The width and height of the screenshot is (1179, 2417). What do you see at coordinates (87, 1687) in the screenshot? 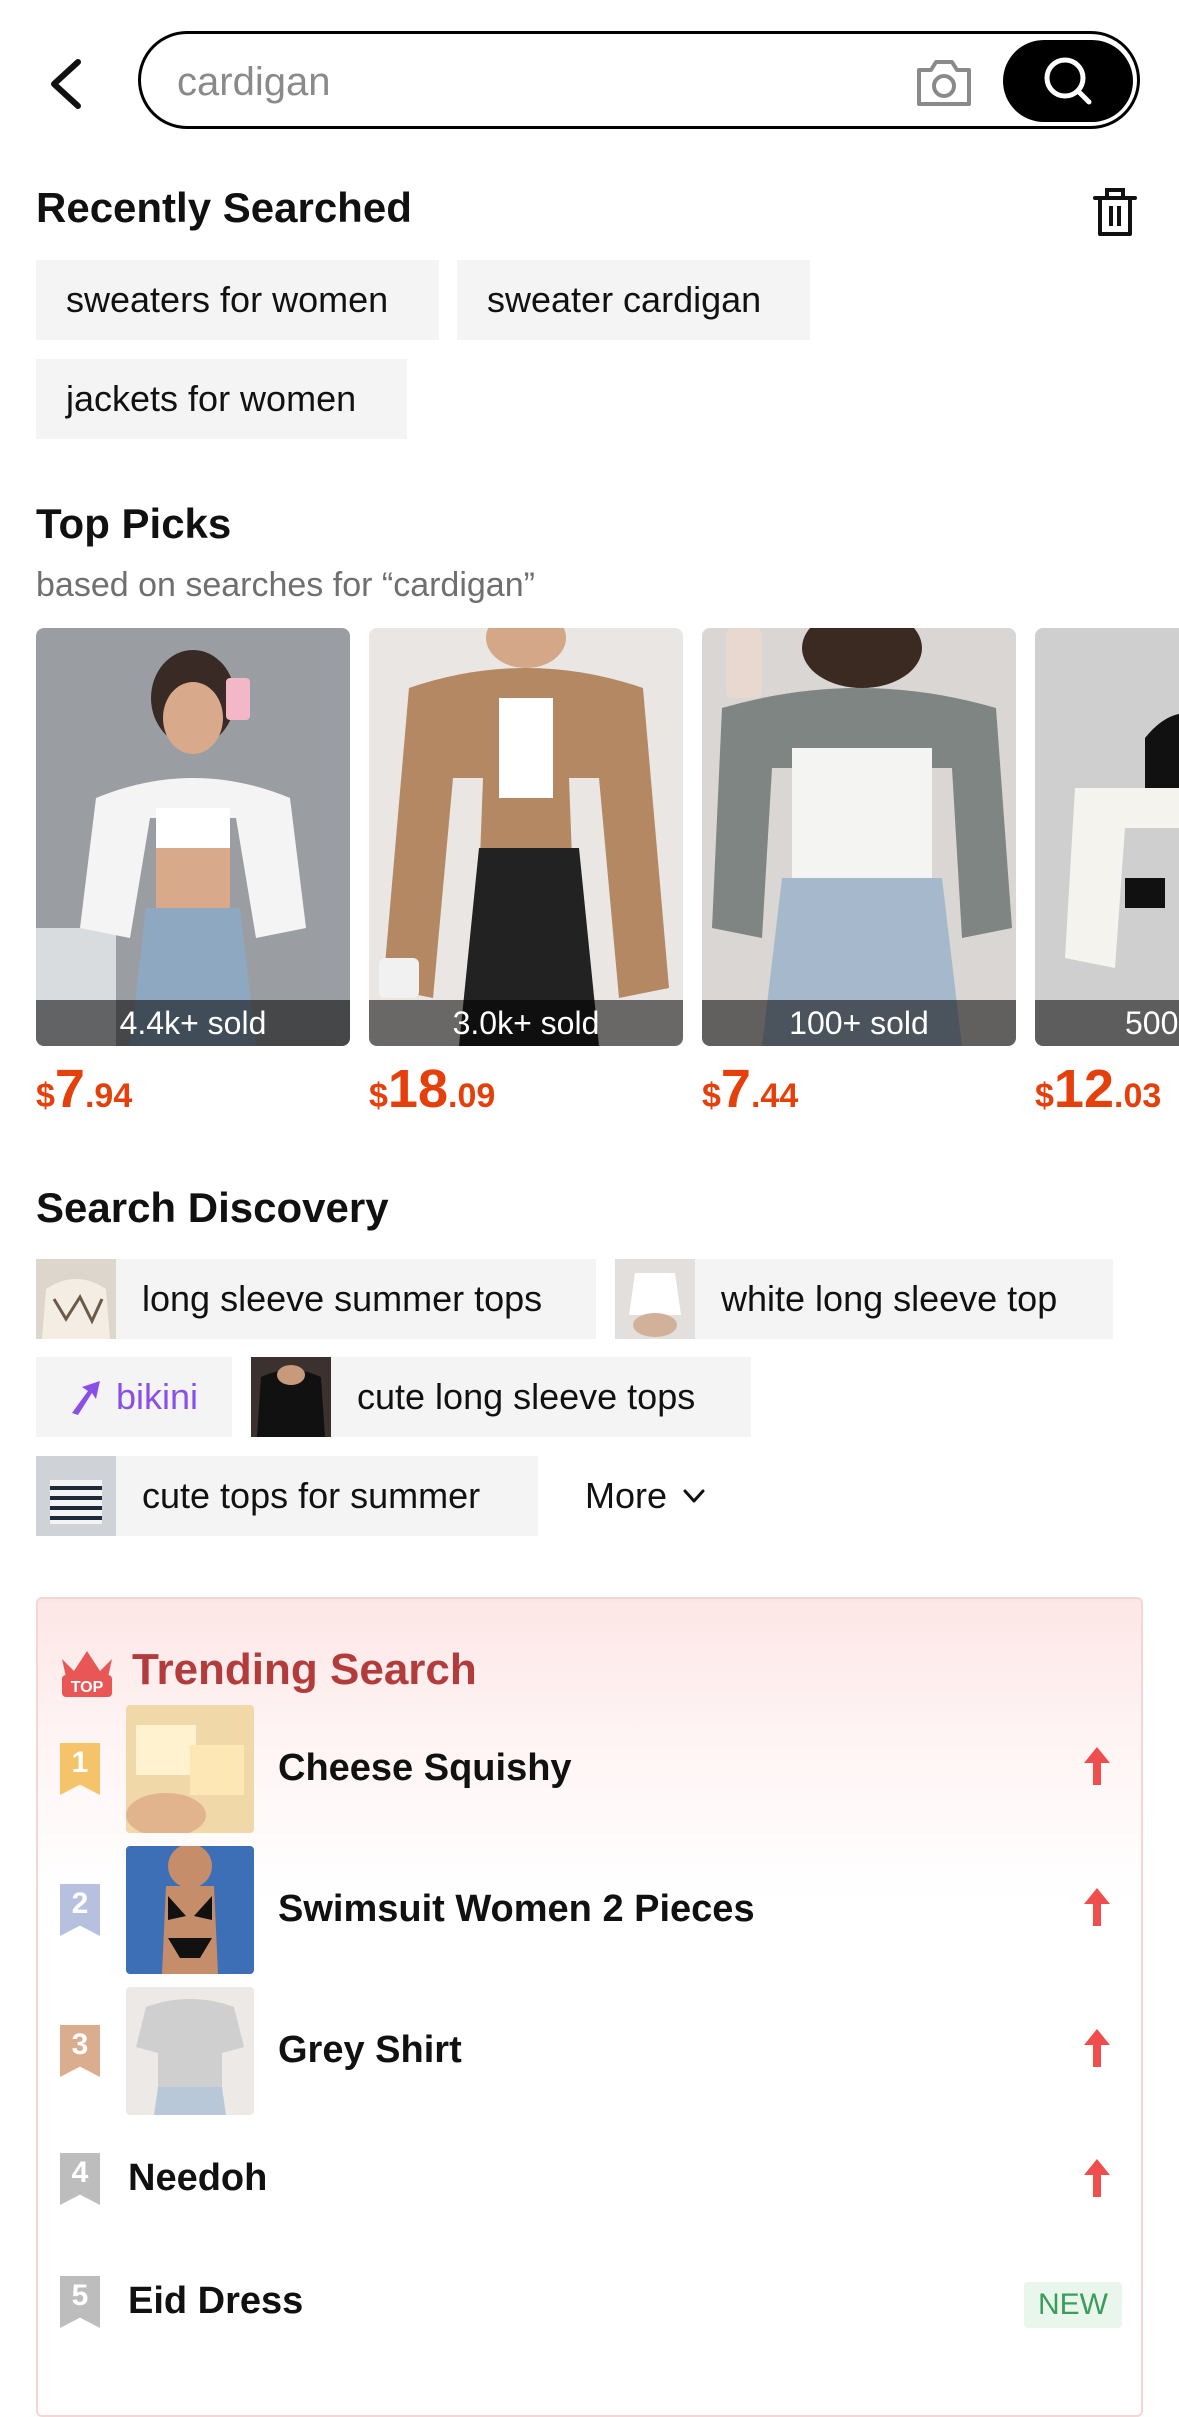
I see `top-badge-text: TOP` at bounding box center [87, 1687].